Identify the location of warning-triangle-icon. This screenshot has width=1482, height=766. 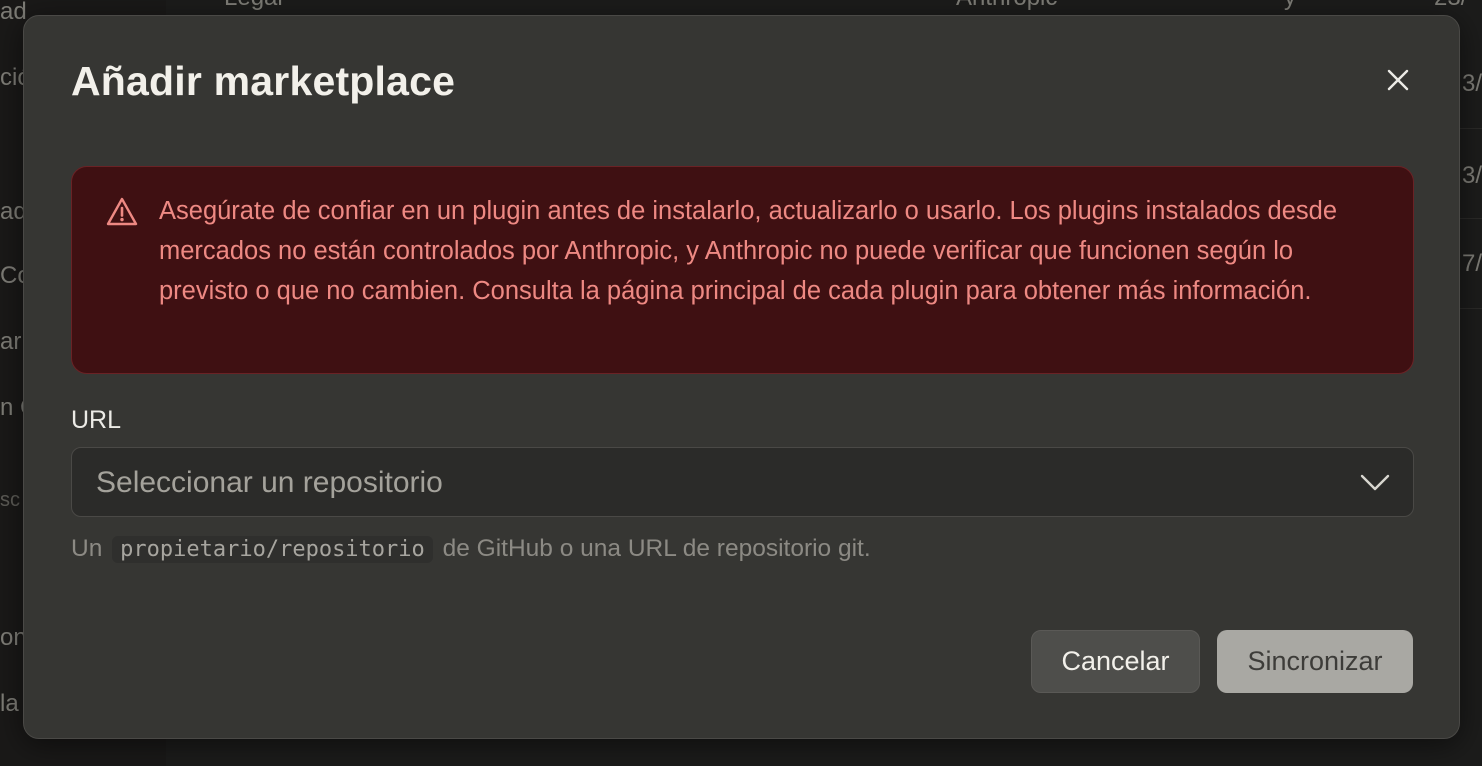
(122, 211).